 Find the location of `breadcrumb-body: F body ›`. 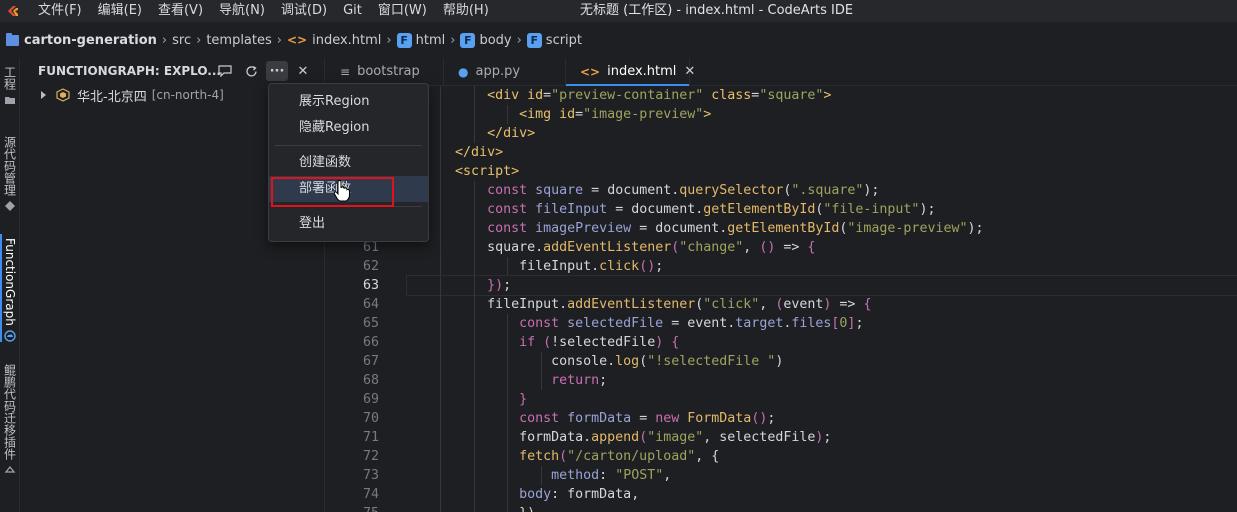

breadcrumb-body: F body › is located at coordinates (493, 40).